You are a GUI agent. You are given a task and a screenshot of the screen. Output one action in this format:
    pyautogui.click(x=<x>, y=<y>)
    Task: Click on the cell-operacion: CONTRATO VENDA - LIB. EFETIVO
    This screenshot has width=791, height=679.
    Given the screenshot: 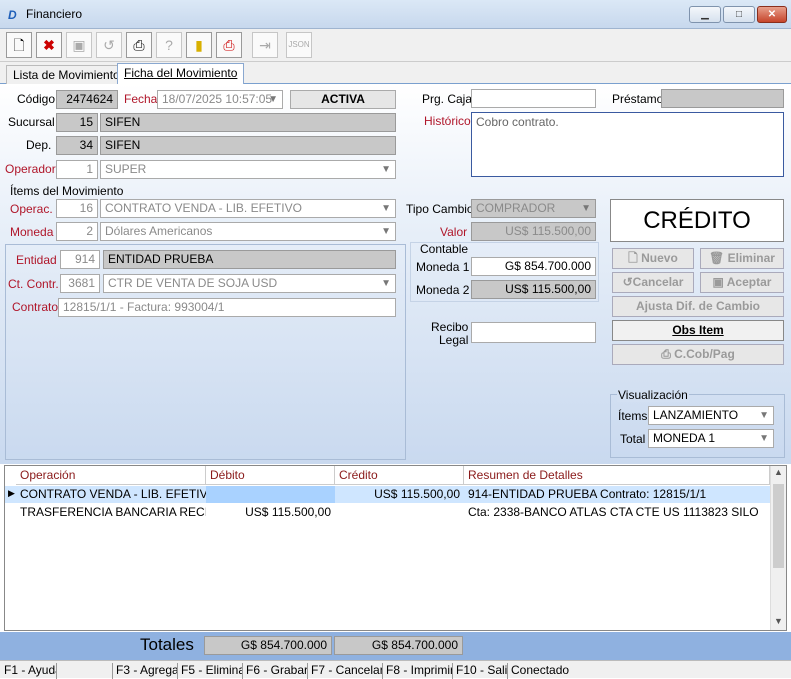 What is the action you would take?
    pyautogui.click(x=113, y=494)
    